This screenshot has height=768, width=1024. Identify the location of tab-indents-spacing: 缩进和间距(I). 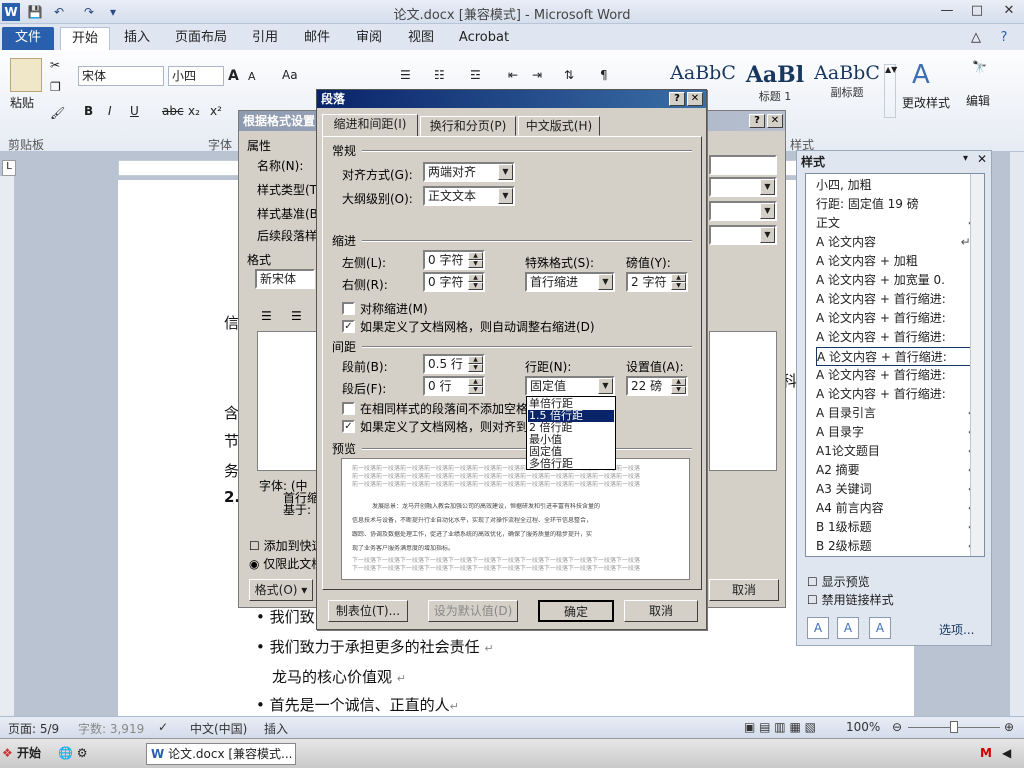
(370, 125).